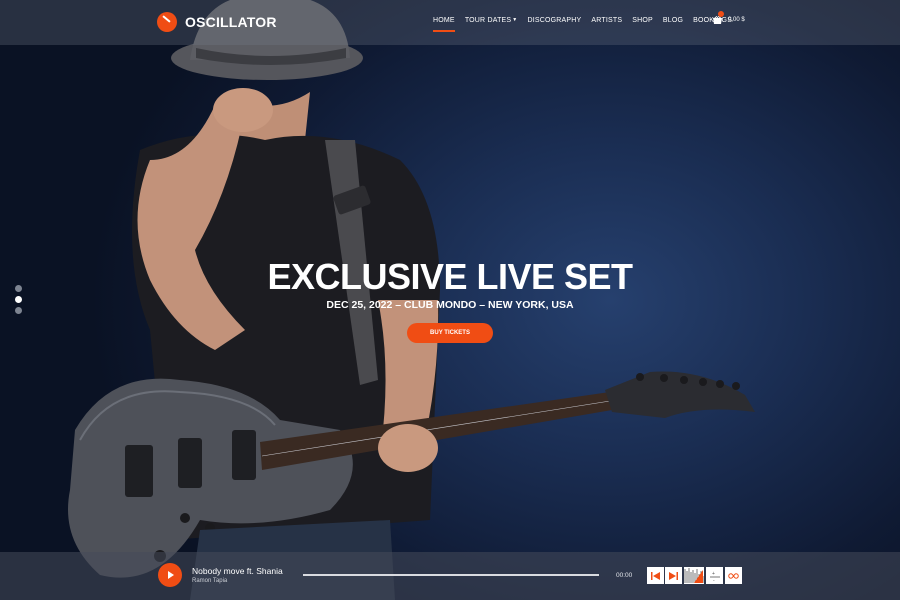 The width and height of the screenshot is (900, 600). I want to click on nav-item-tour-dates: TOUR DATES▼, so click(491, 20).